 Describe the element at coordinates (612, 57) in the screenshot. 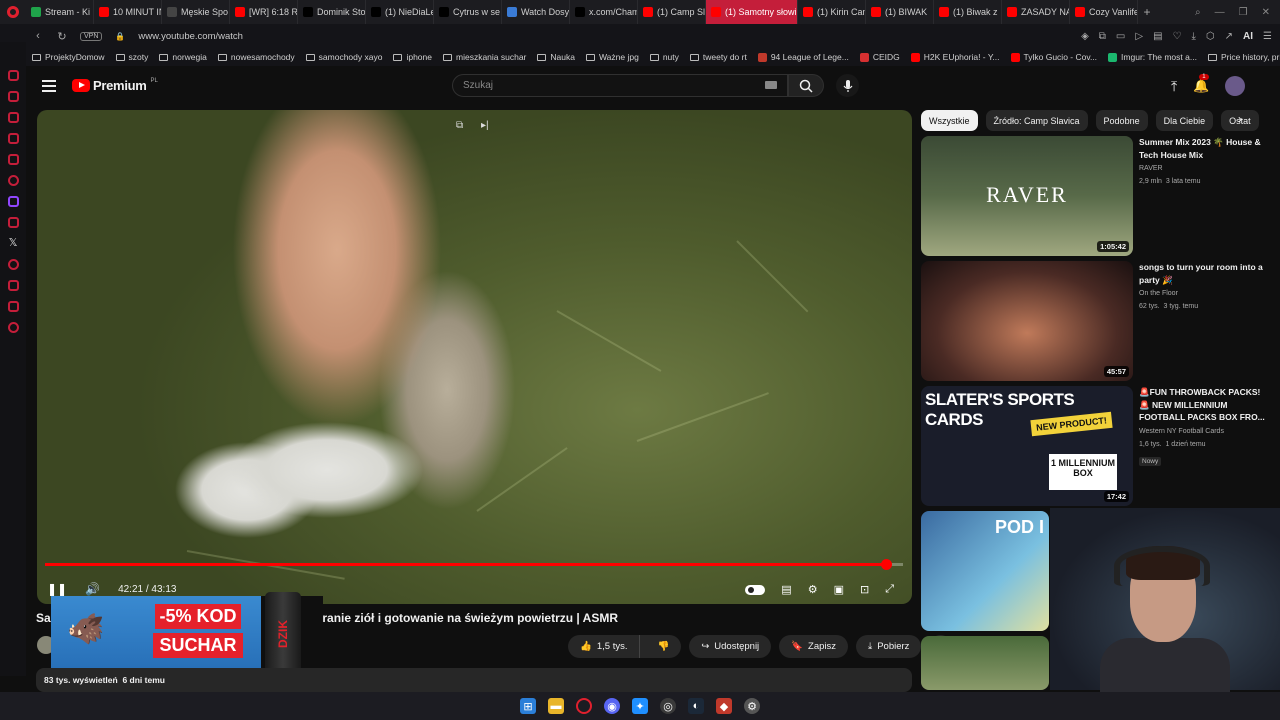

I see `bookmark-item: Ważne jpg` at that location.